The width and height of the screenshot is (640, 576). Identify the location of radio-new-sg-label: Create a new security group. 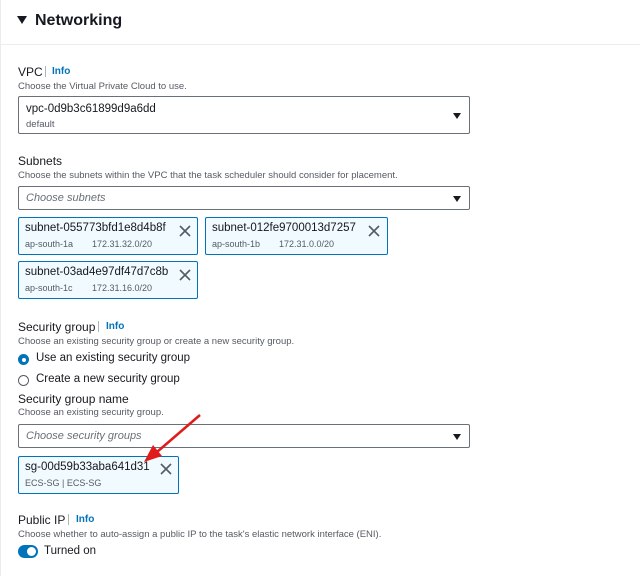
(108, 379).